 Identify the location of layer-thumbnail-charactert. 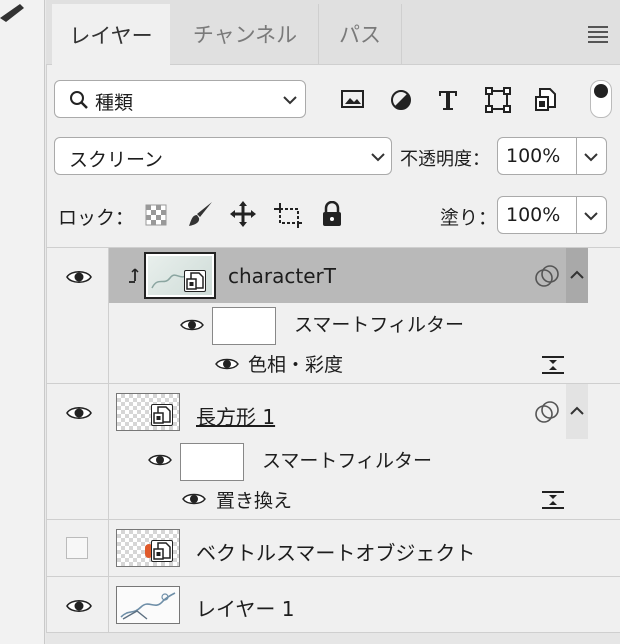
(180, 275).